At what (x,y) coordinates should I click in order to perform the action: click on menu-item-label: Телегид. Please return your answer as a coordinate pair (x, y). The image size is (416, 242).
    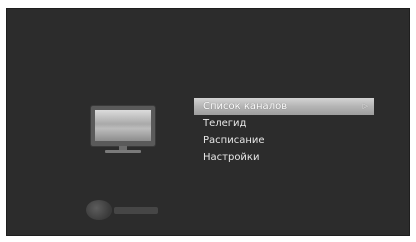
    Looking at the image, I should click on (225, 123).